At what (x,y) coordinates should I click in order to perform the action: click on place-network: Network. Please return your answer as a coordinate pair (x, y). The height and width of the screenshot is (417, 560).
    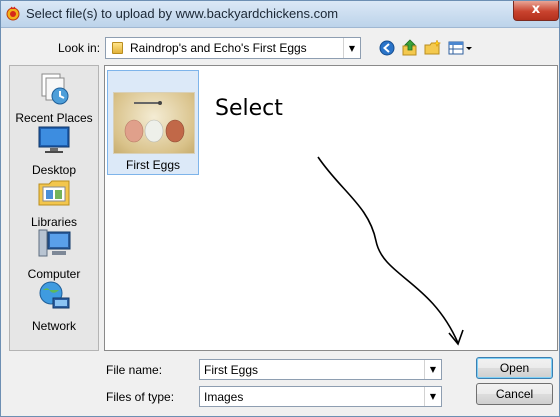
    Looking at the image, I should click on (54, 305).